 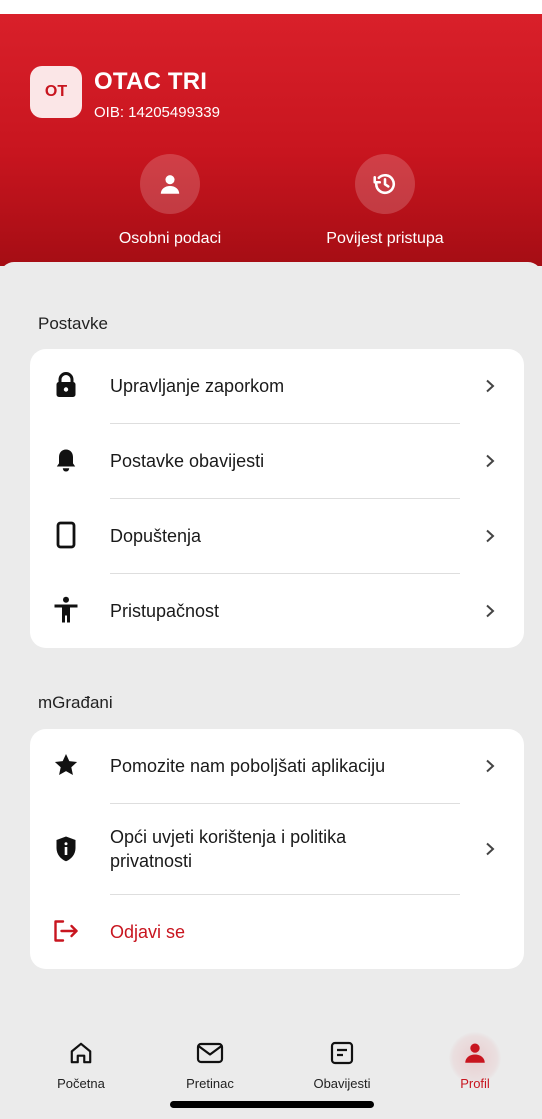 I want to click on status-bar-area, so click(x=271, y=7).